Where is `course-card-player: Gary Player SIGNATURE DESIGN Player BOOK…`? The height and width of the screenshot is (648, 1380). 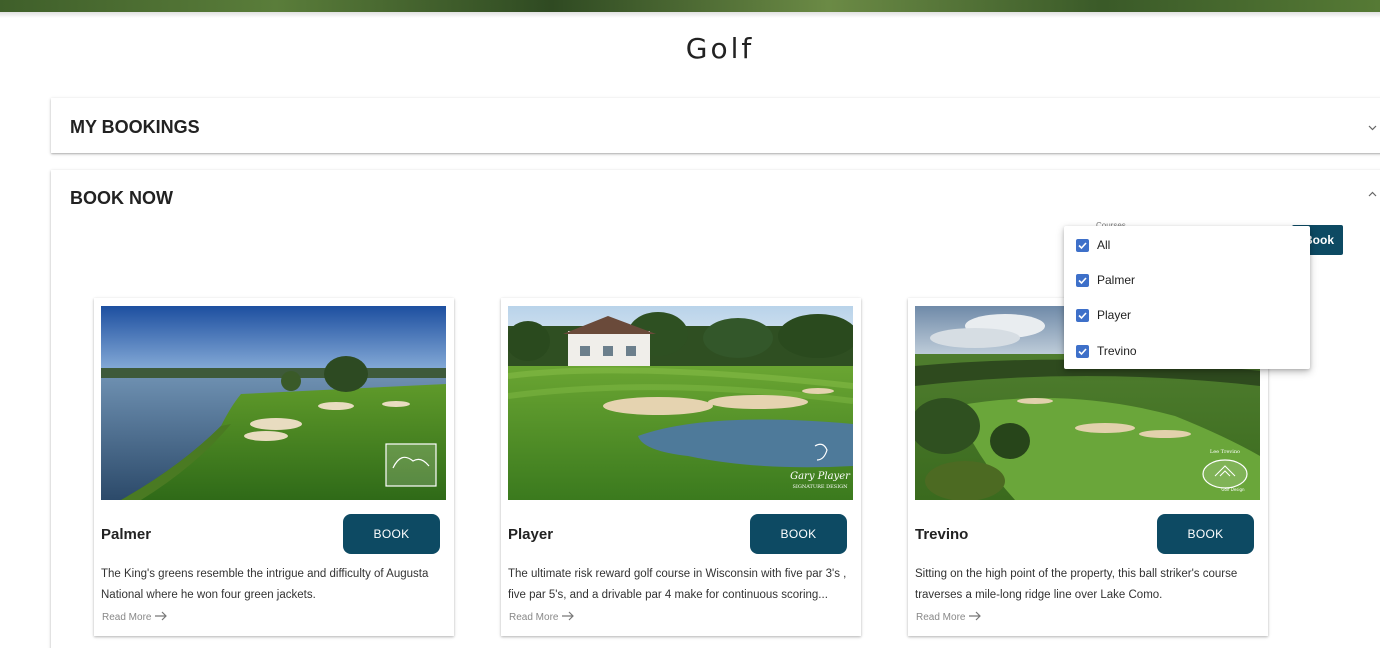 course-card-player: Gary Player SIGNATURE DESIGN Player BOOK… is located at coordinates (681, 467).